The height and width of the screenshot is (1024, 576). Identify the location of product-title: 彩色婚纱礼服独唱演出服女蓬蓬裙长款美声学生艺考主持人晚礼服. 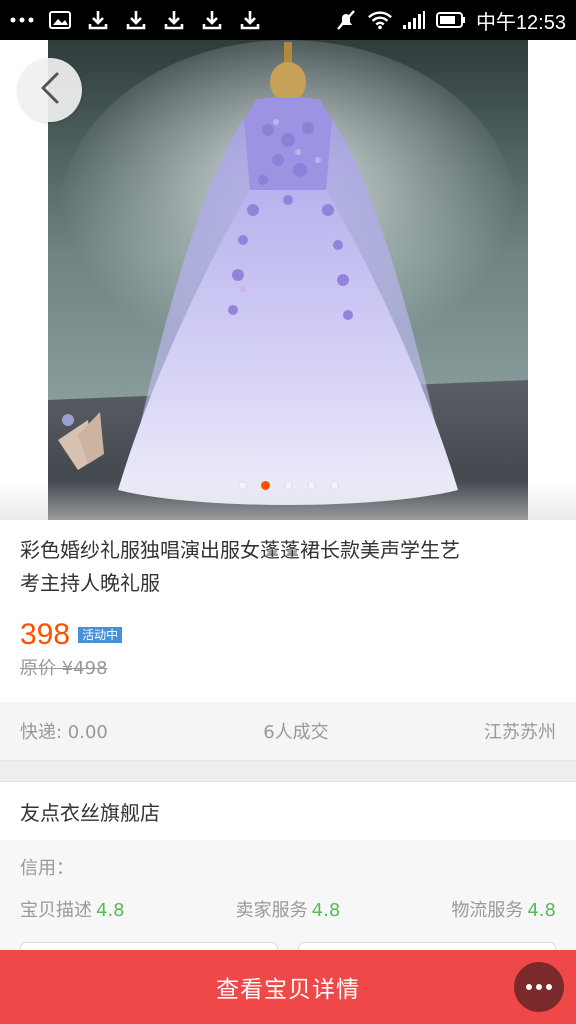
(240, 566).